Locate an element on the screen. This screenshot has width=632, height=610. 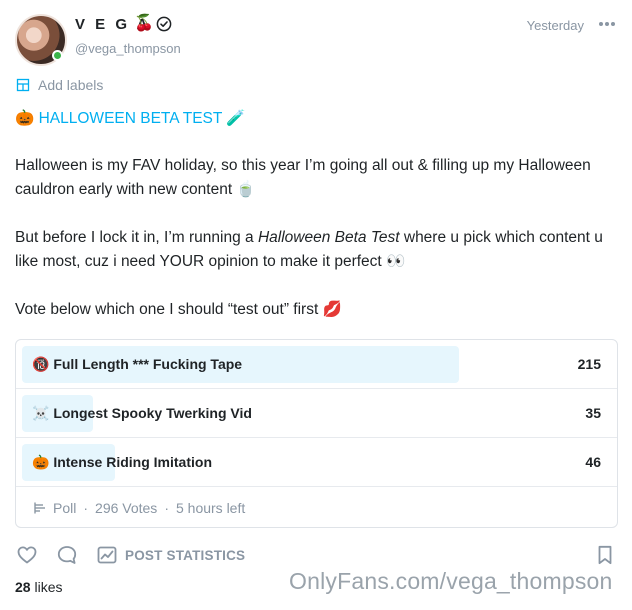
statistics-icon is located at coordinates (107, 555).